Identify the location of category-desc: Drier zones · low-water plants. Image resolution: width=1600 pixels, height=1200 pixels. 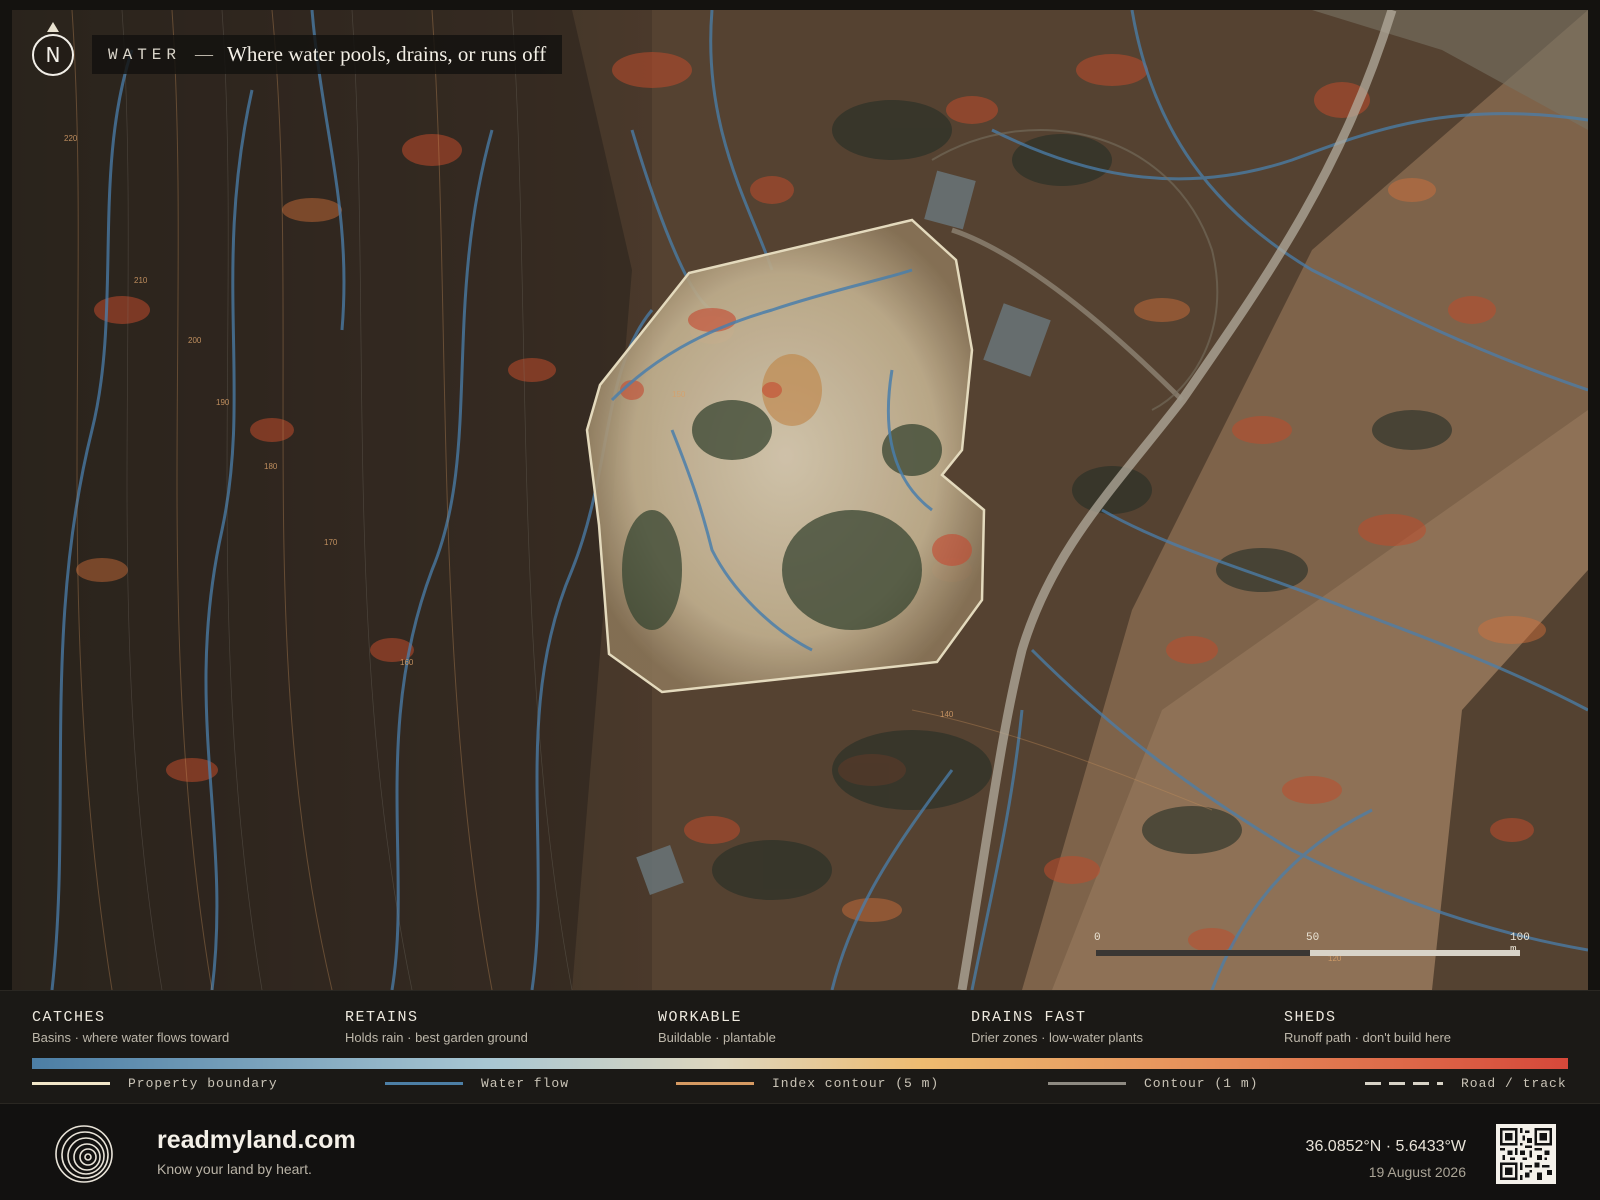
(1057, 1037).